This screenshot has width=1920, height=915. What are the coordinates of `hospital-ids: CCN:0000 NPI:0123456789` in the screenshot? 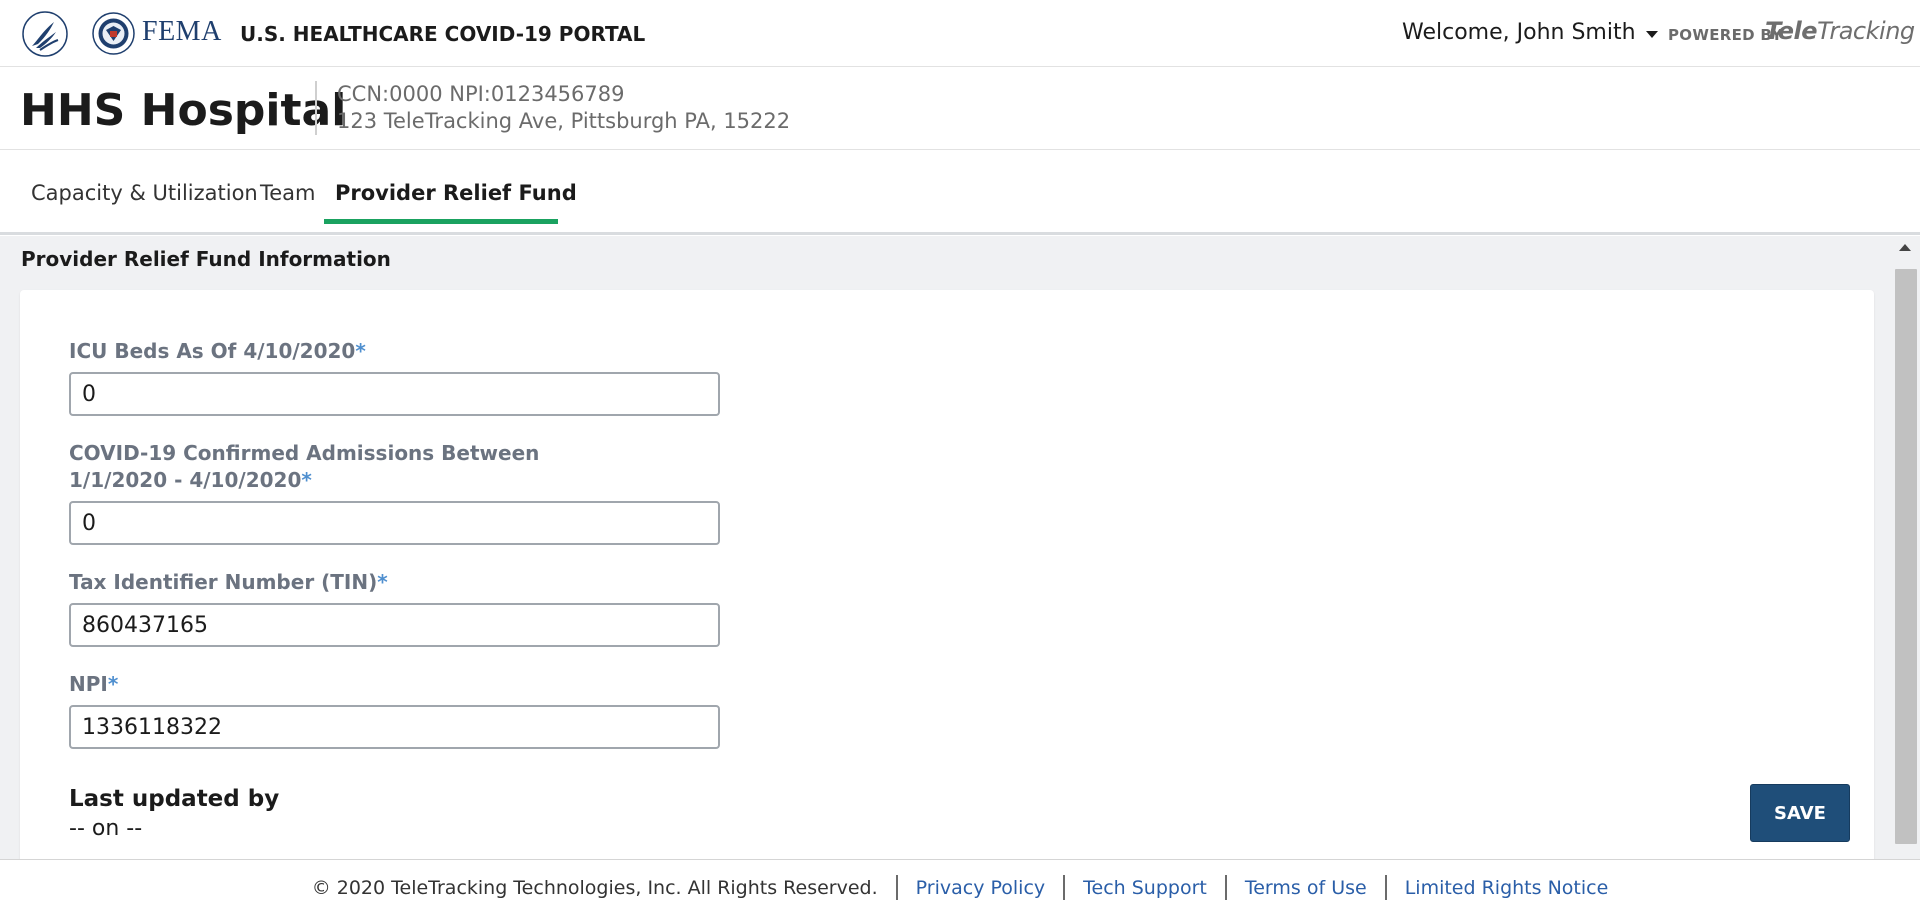 It's located at (481, 94).